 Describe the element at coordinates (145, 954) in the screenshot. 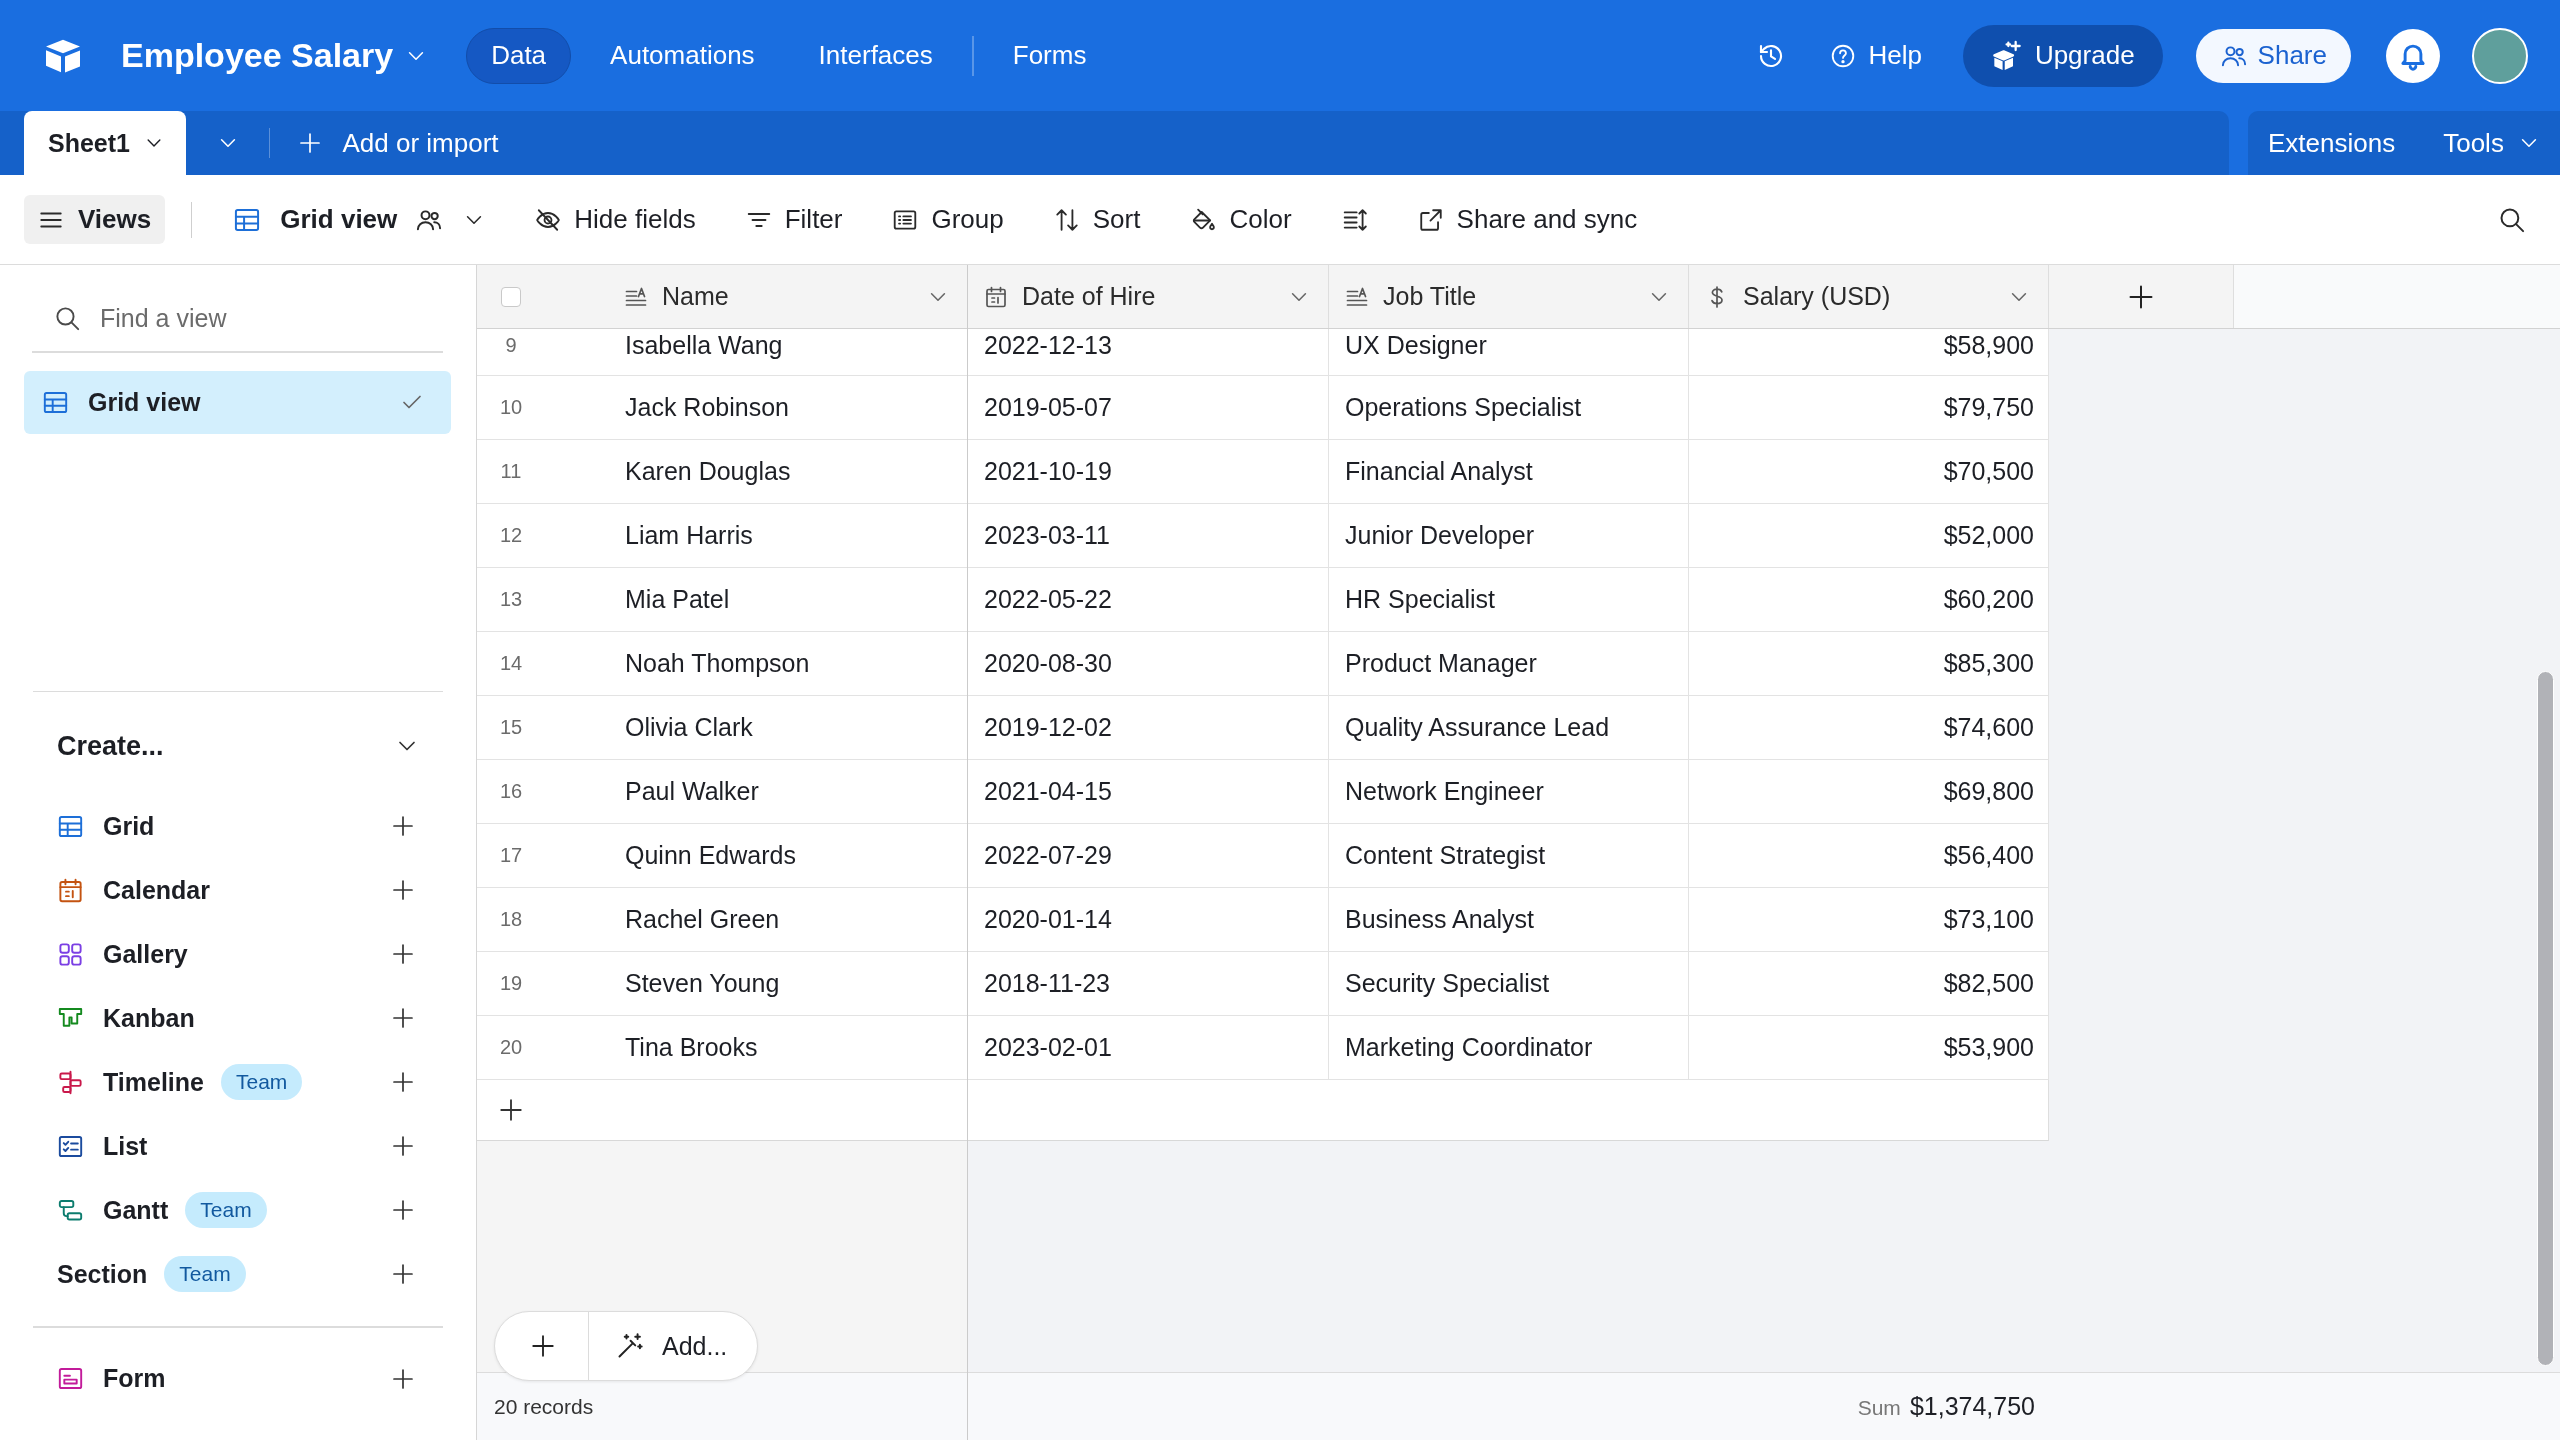

I see `create-option: Gallery` at that location.